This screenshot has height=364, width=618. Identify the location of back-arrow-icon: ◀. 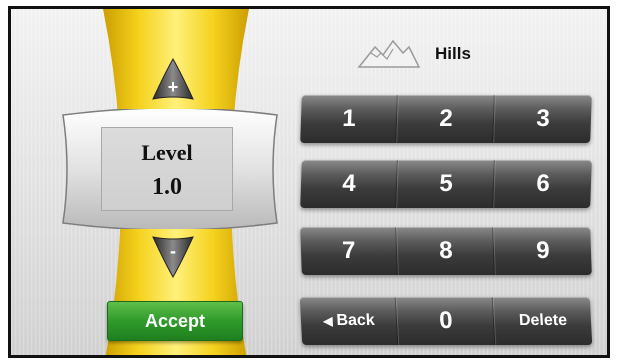
(327, 321).